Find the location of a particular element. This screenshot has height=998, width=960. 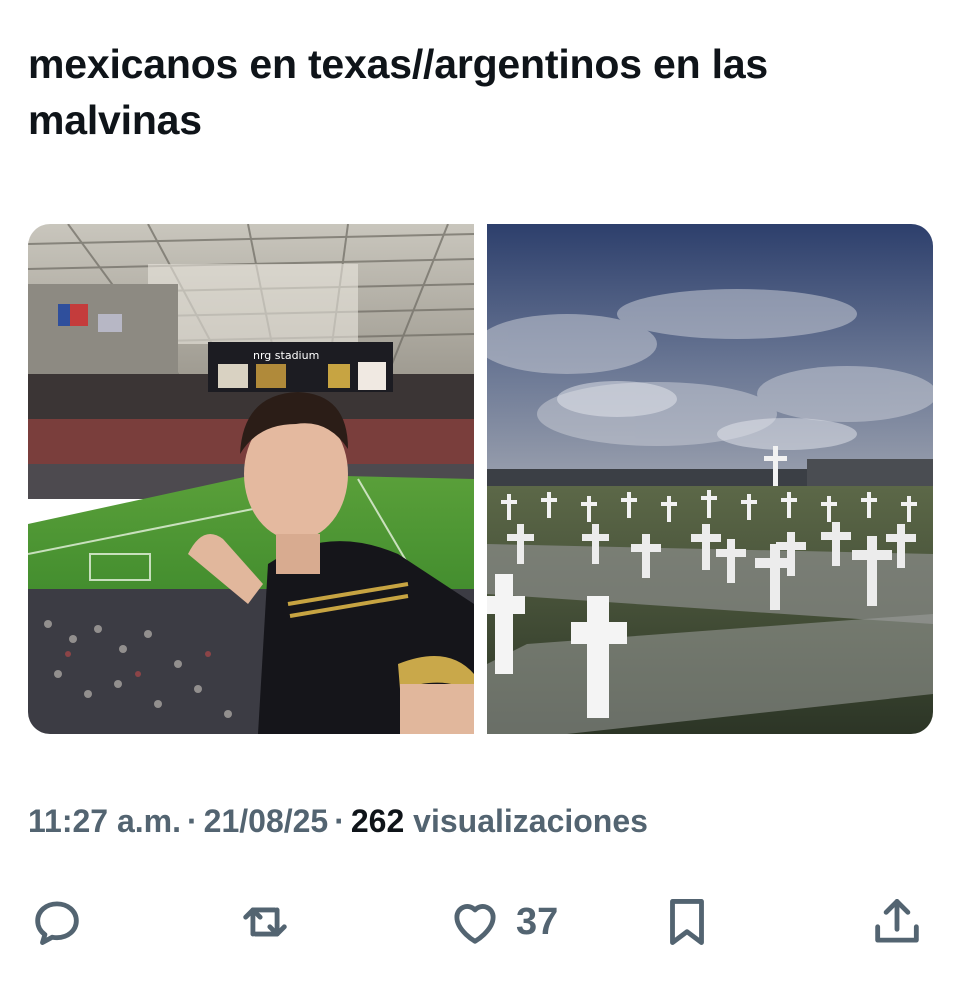

reply-button is located at coordinates (57, 922).